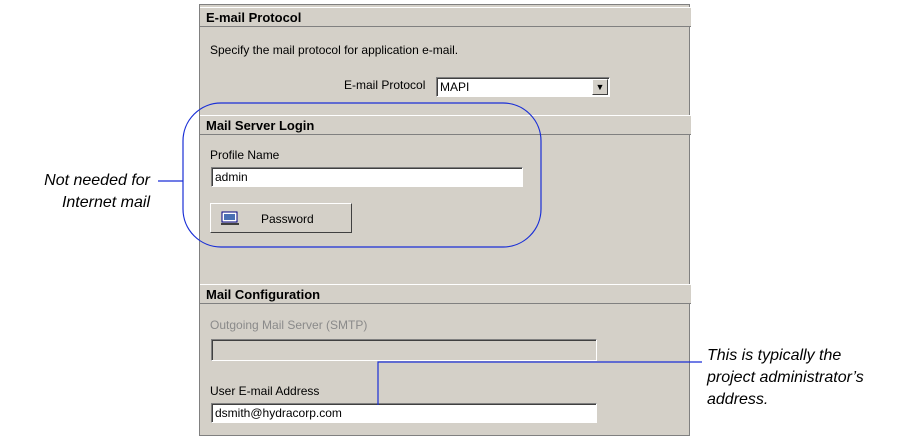 The image size is (918, 442). I want to click on password-button-label: Password, so click(287, 219).